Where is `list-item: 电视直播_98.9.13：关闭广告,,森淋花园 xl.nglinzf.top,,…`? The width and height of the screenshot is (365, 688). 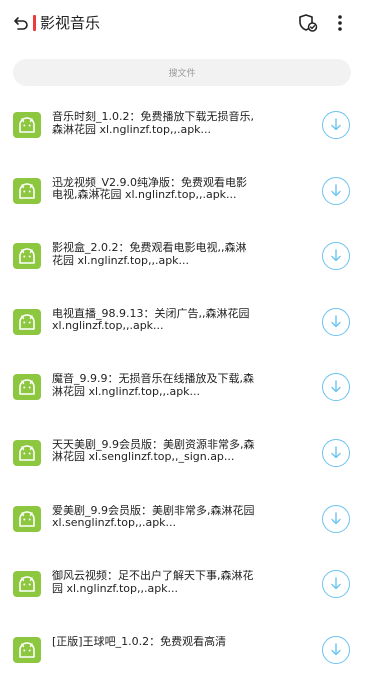
list-item: 电视直播_98.9.13：关闭广告,,森淋花园 xl.nglinzf.top,,… is located at coordinates (182, 328).